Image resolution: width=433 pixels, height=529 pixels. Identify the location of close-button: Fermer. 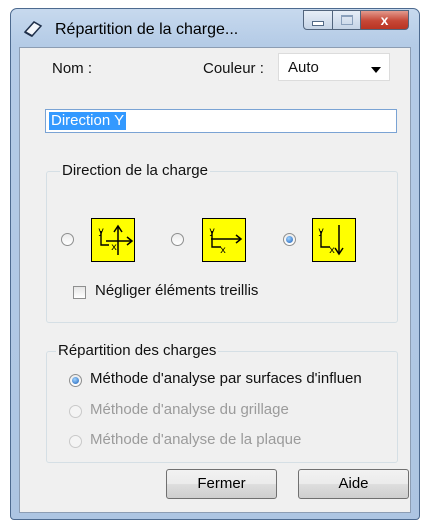
(221, 484).